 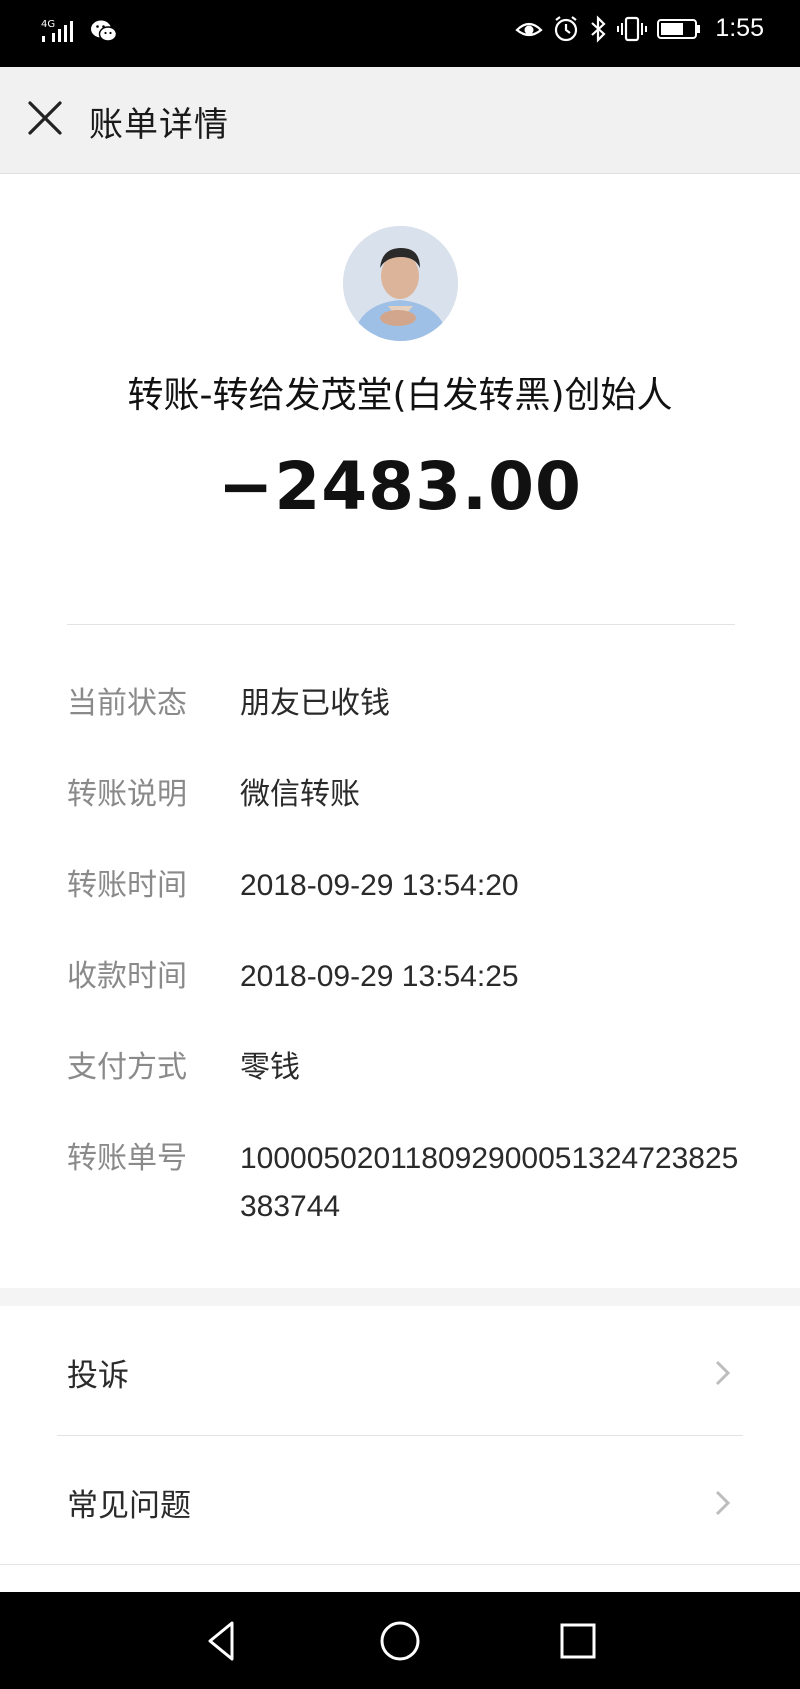 What do you see at coordinates (598, 28) in the screenshot?
I see `bluetooth-icon` at bounding box center [598, 28].